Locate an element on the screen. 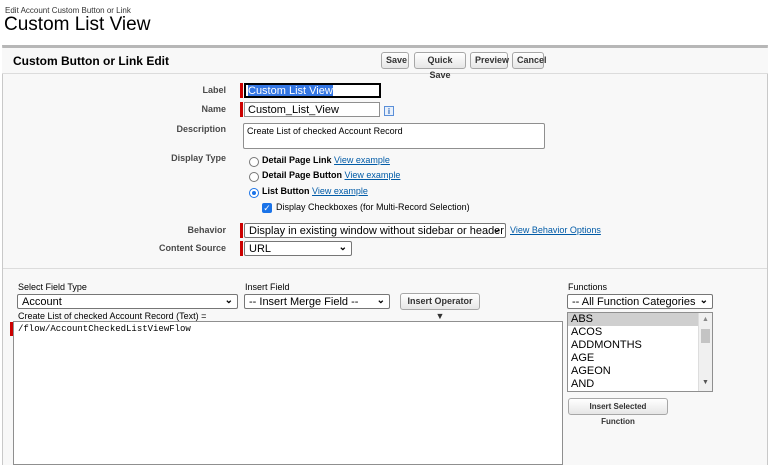 The image size is (768, 465). radio-detail-page-link is located at coordinates (254, 162).